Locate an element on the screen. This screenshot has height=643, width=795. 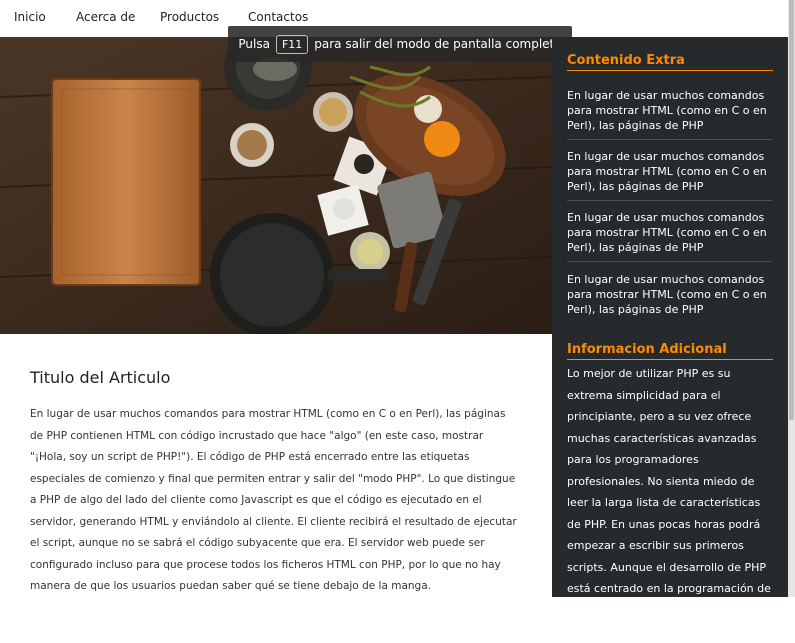
fullscreen-notice-suffix: para salir del modo de pantalla completa is located at coordinates (438, 44).